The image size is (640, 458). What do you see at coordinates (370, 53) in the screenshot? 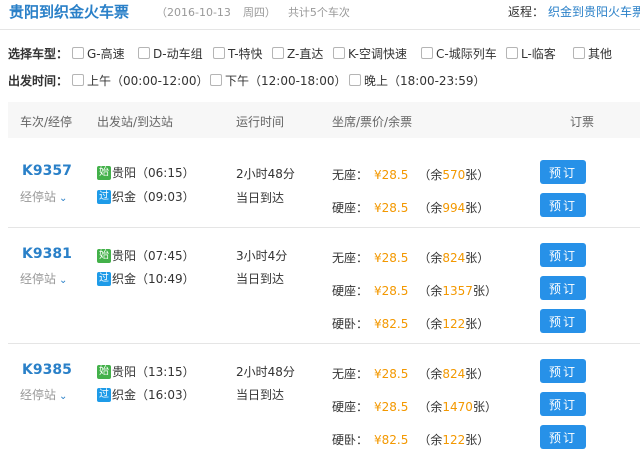
I see `filter-k-fast: K-空调快速` at bounding box center [370, 53].